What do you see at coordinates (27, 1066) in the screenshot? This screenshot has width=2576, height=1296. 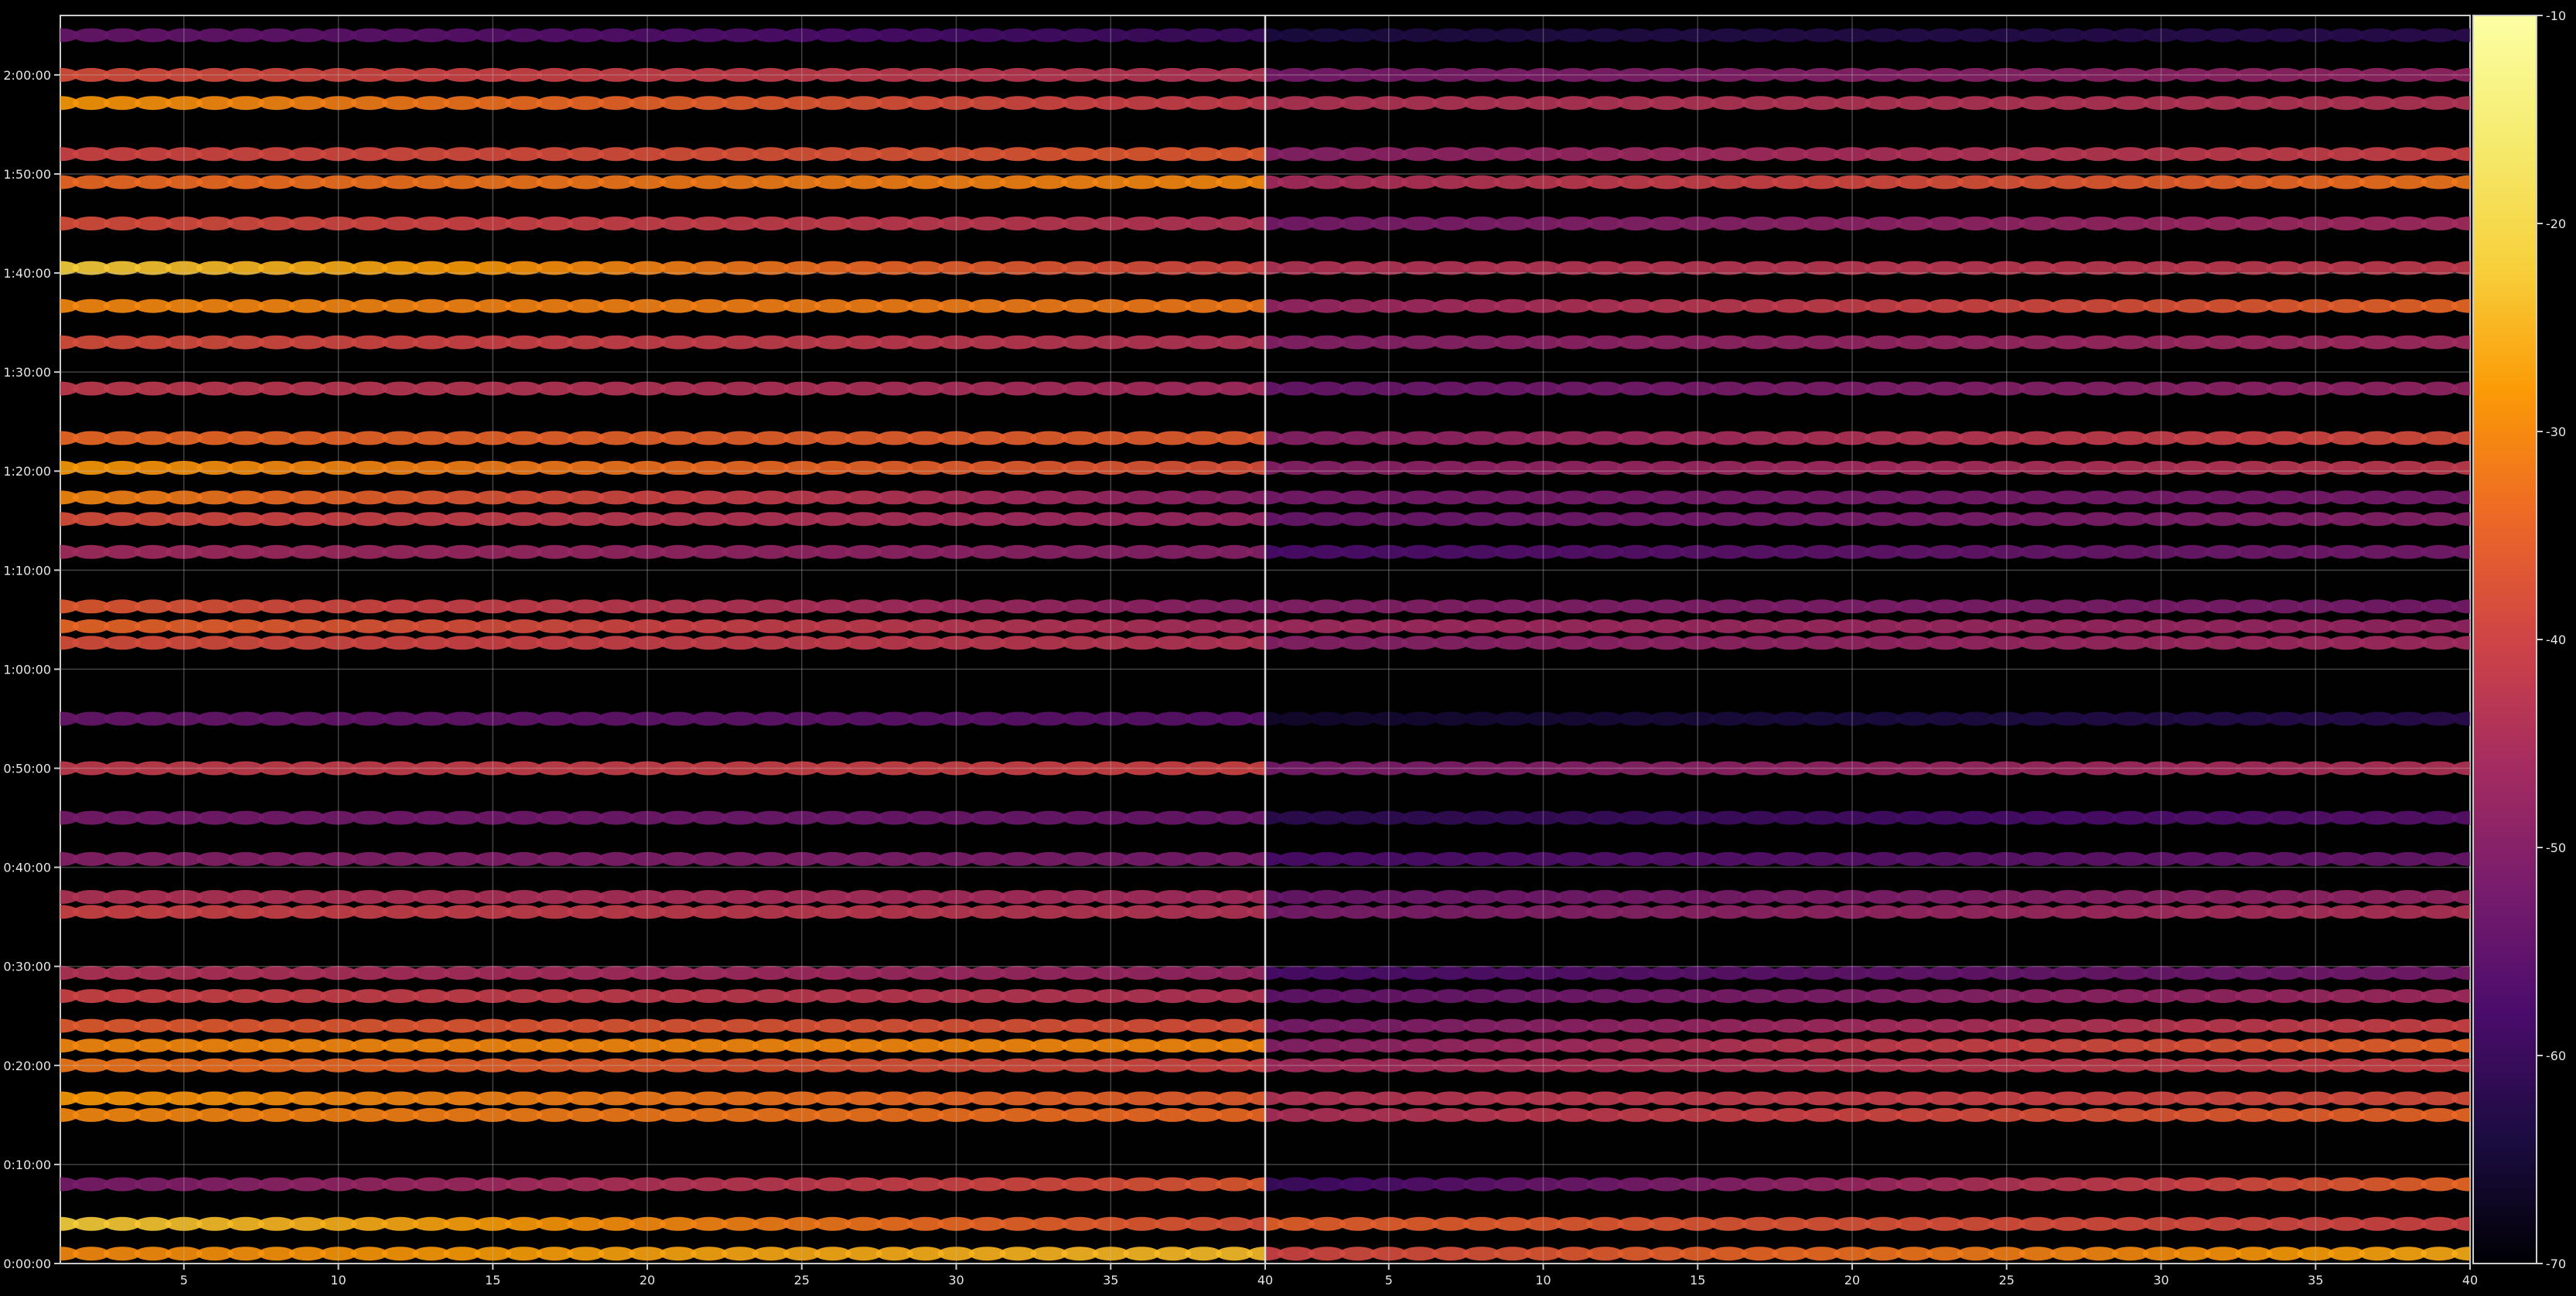 I see `y-tick-label: 0:20:00` at bounding box center [27, 1066].